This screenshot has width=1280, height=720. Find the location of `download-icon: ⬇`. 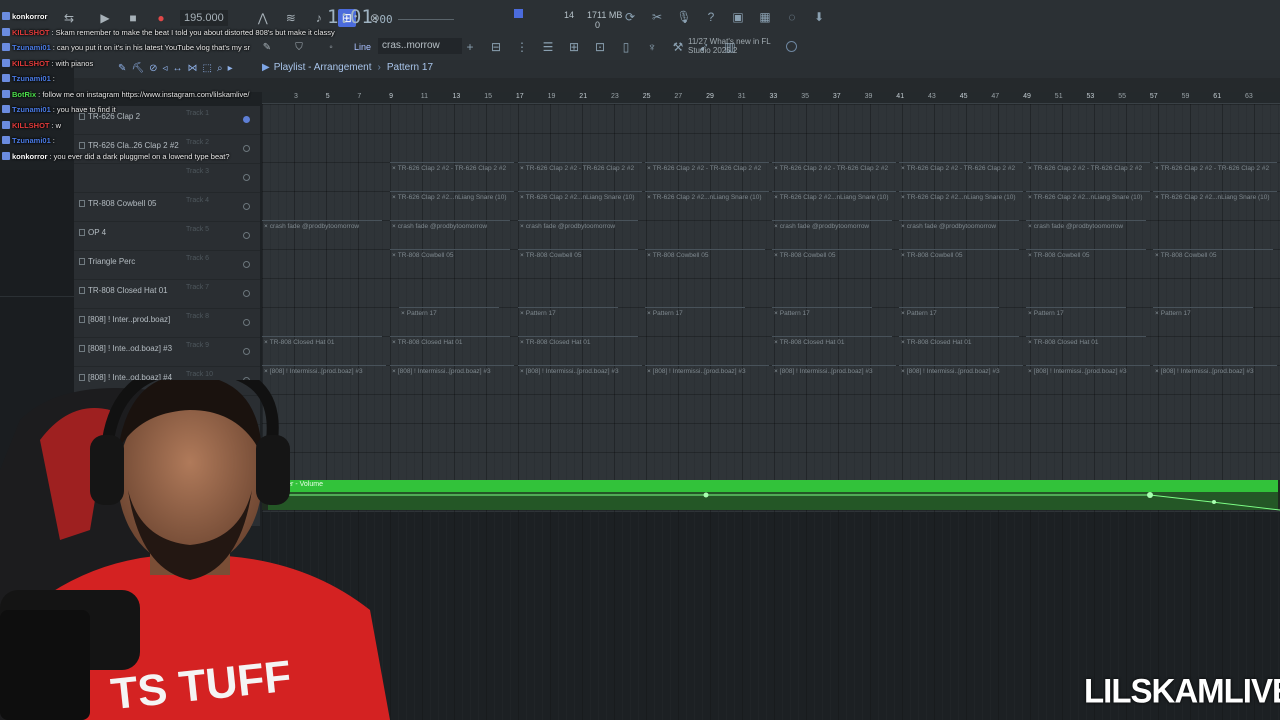

download-icon: ⬇ is located at coordinates (819, 17).